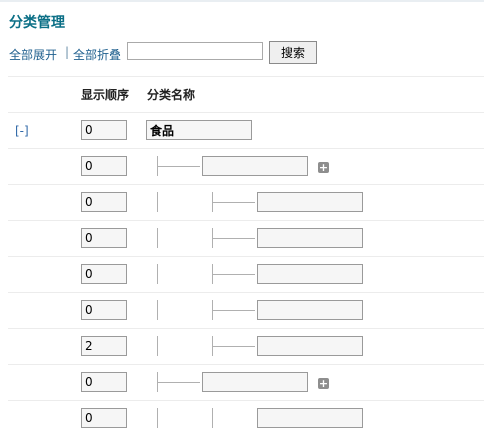  I want to click on top-border, so click(242, 1).